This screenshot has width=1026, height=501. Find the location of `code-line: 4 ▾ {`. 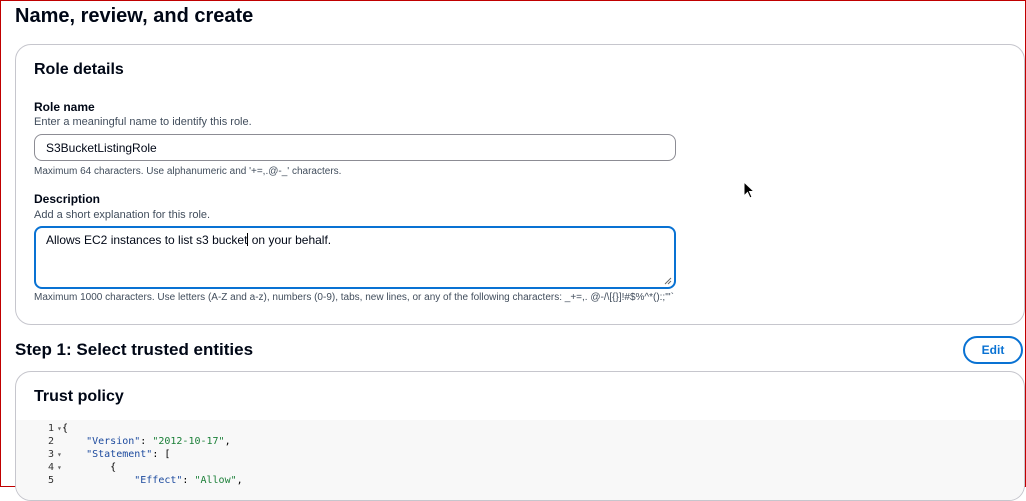

code-line: 4 ▾ { is located at coordinates (520, 467).